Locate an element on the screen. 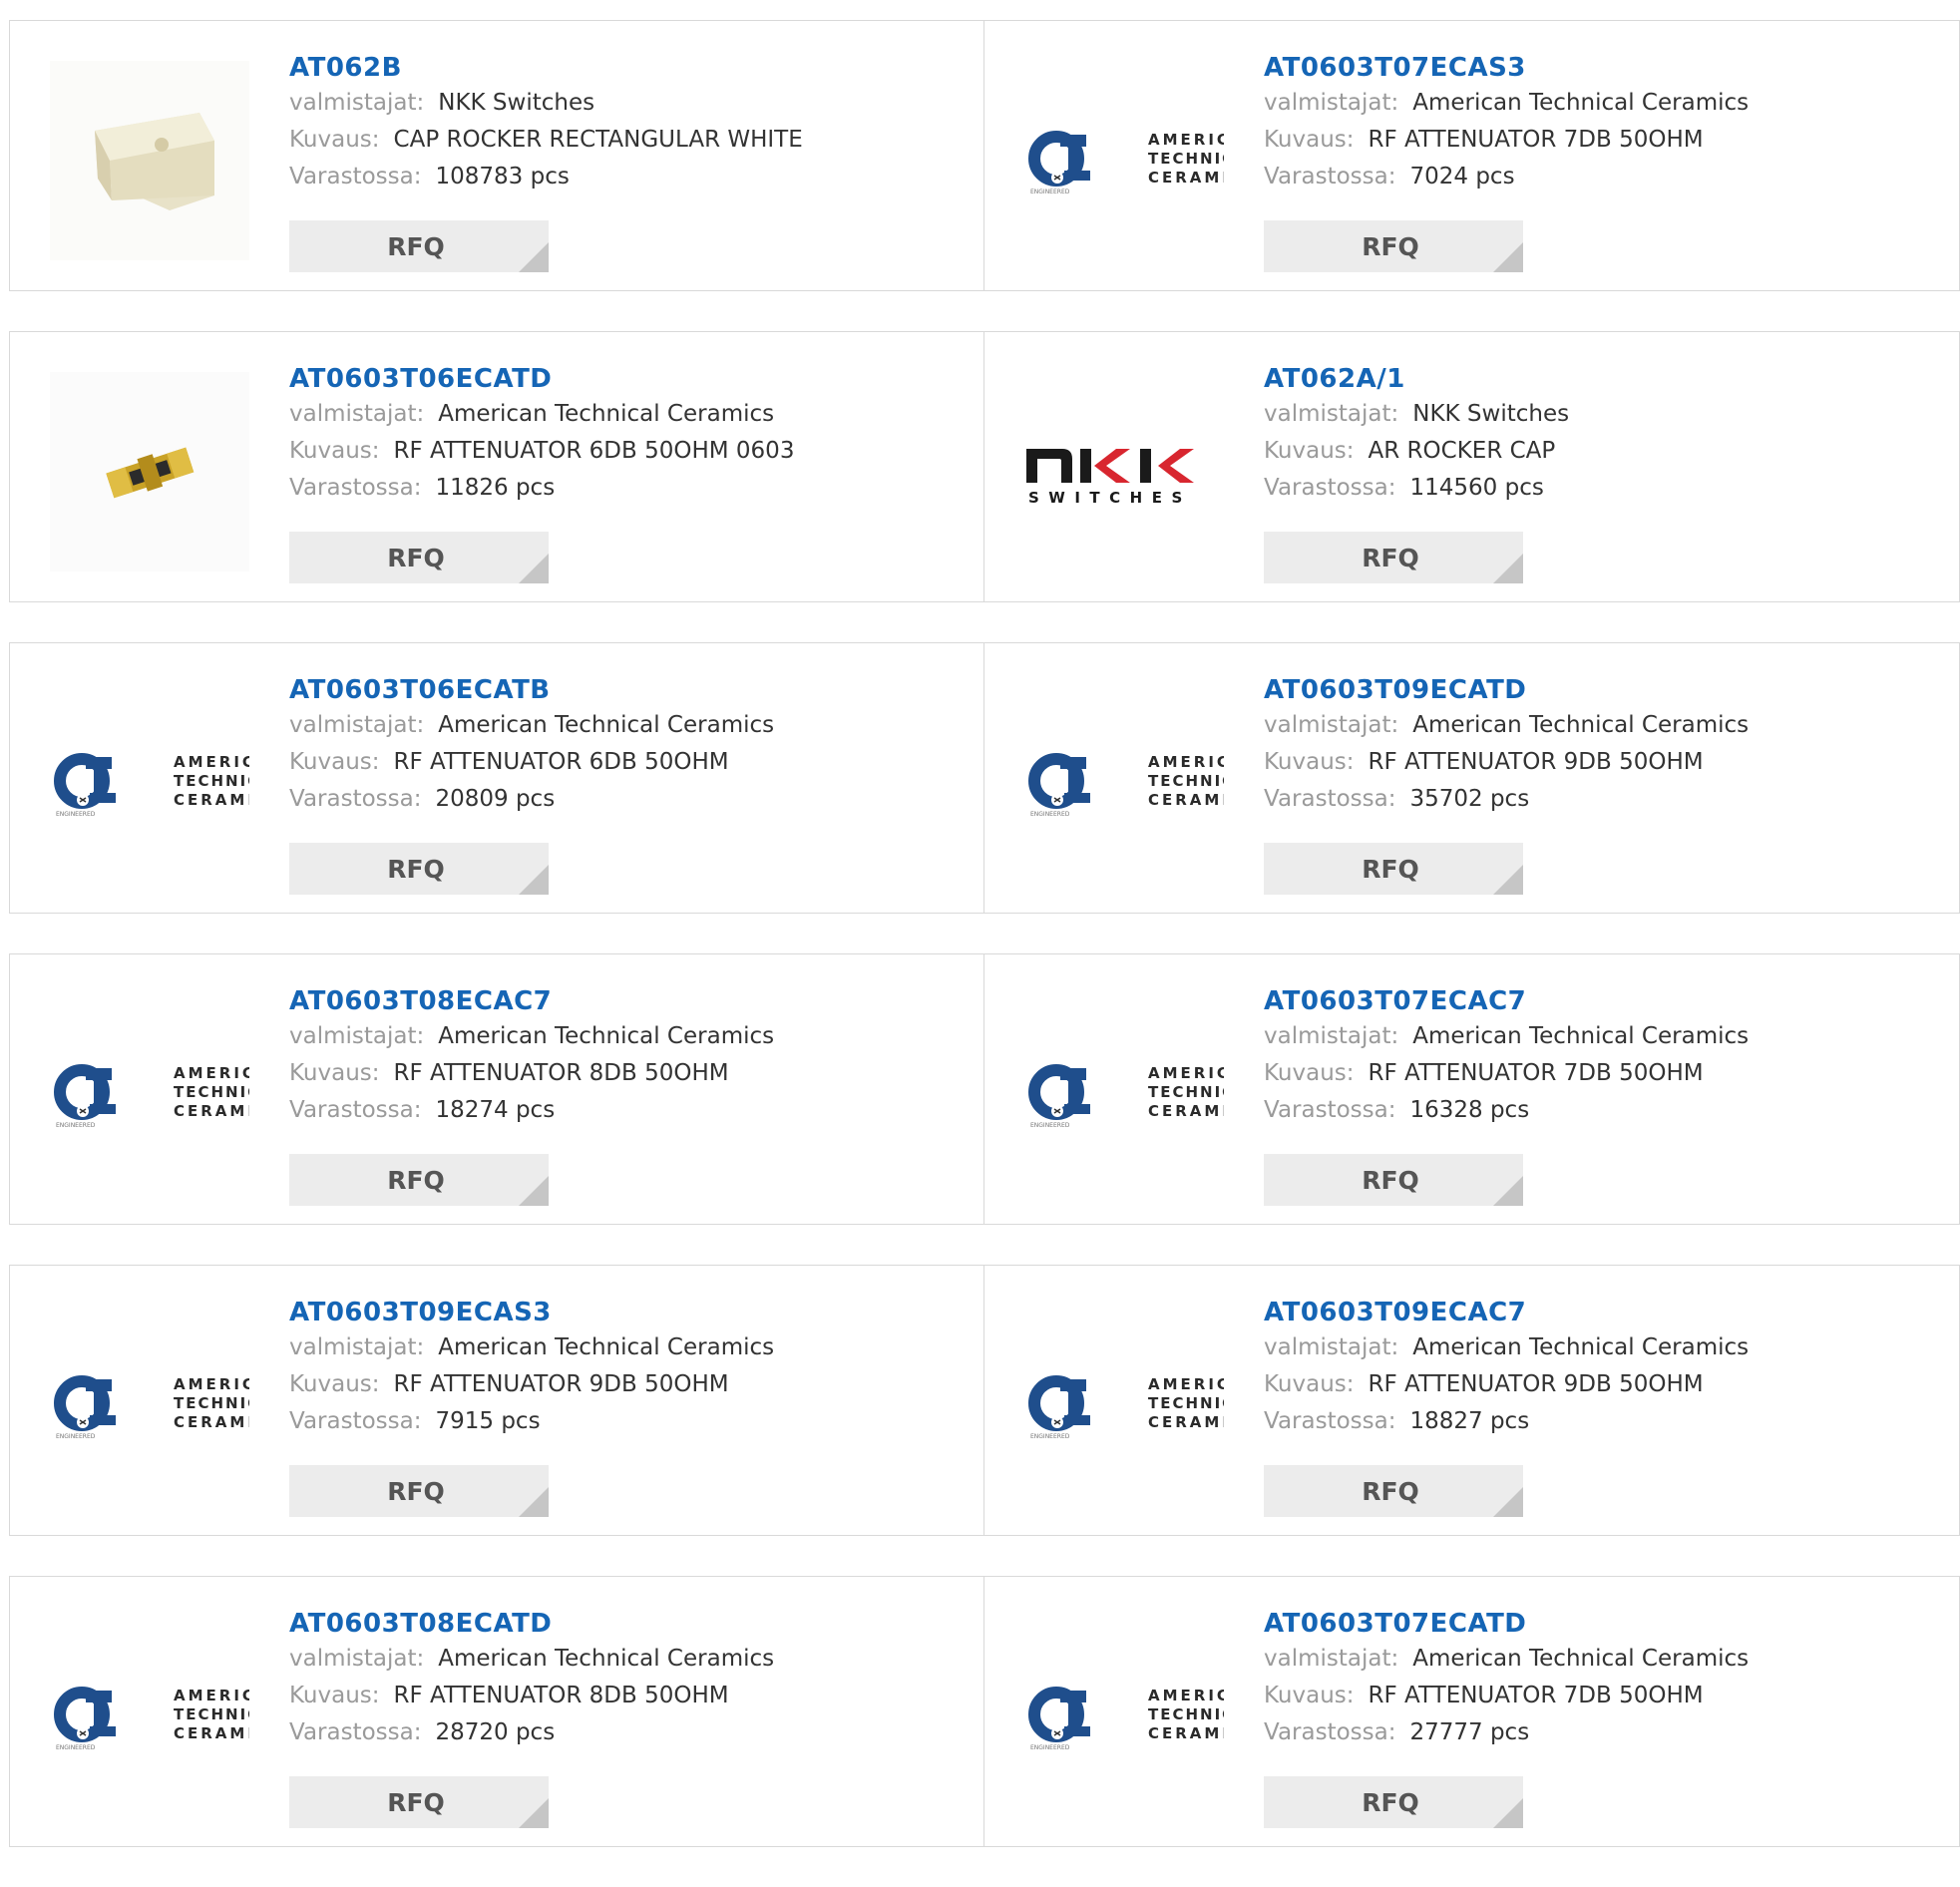  stock-line: Varastossa: 28720 pcs is located at coordinates (627, 1732).